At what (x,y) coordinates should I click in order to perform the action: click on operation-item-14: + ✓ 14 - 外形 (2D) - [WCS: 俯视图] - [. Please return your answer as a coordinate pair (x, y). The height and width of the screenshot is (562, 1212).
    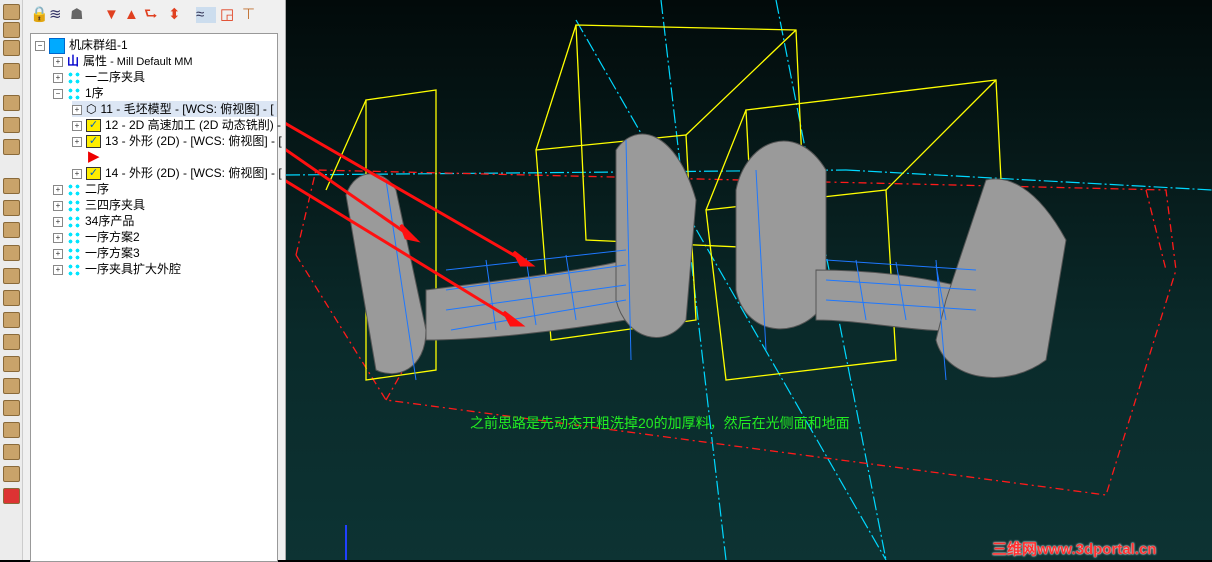
    Looking at the image, I should click on (177, 173).